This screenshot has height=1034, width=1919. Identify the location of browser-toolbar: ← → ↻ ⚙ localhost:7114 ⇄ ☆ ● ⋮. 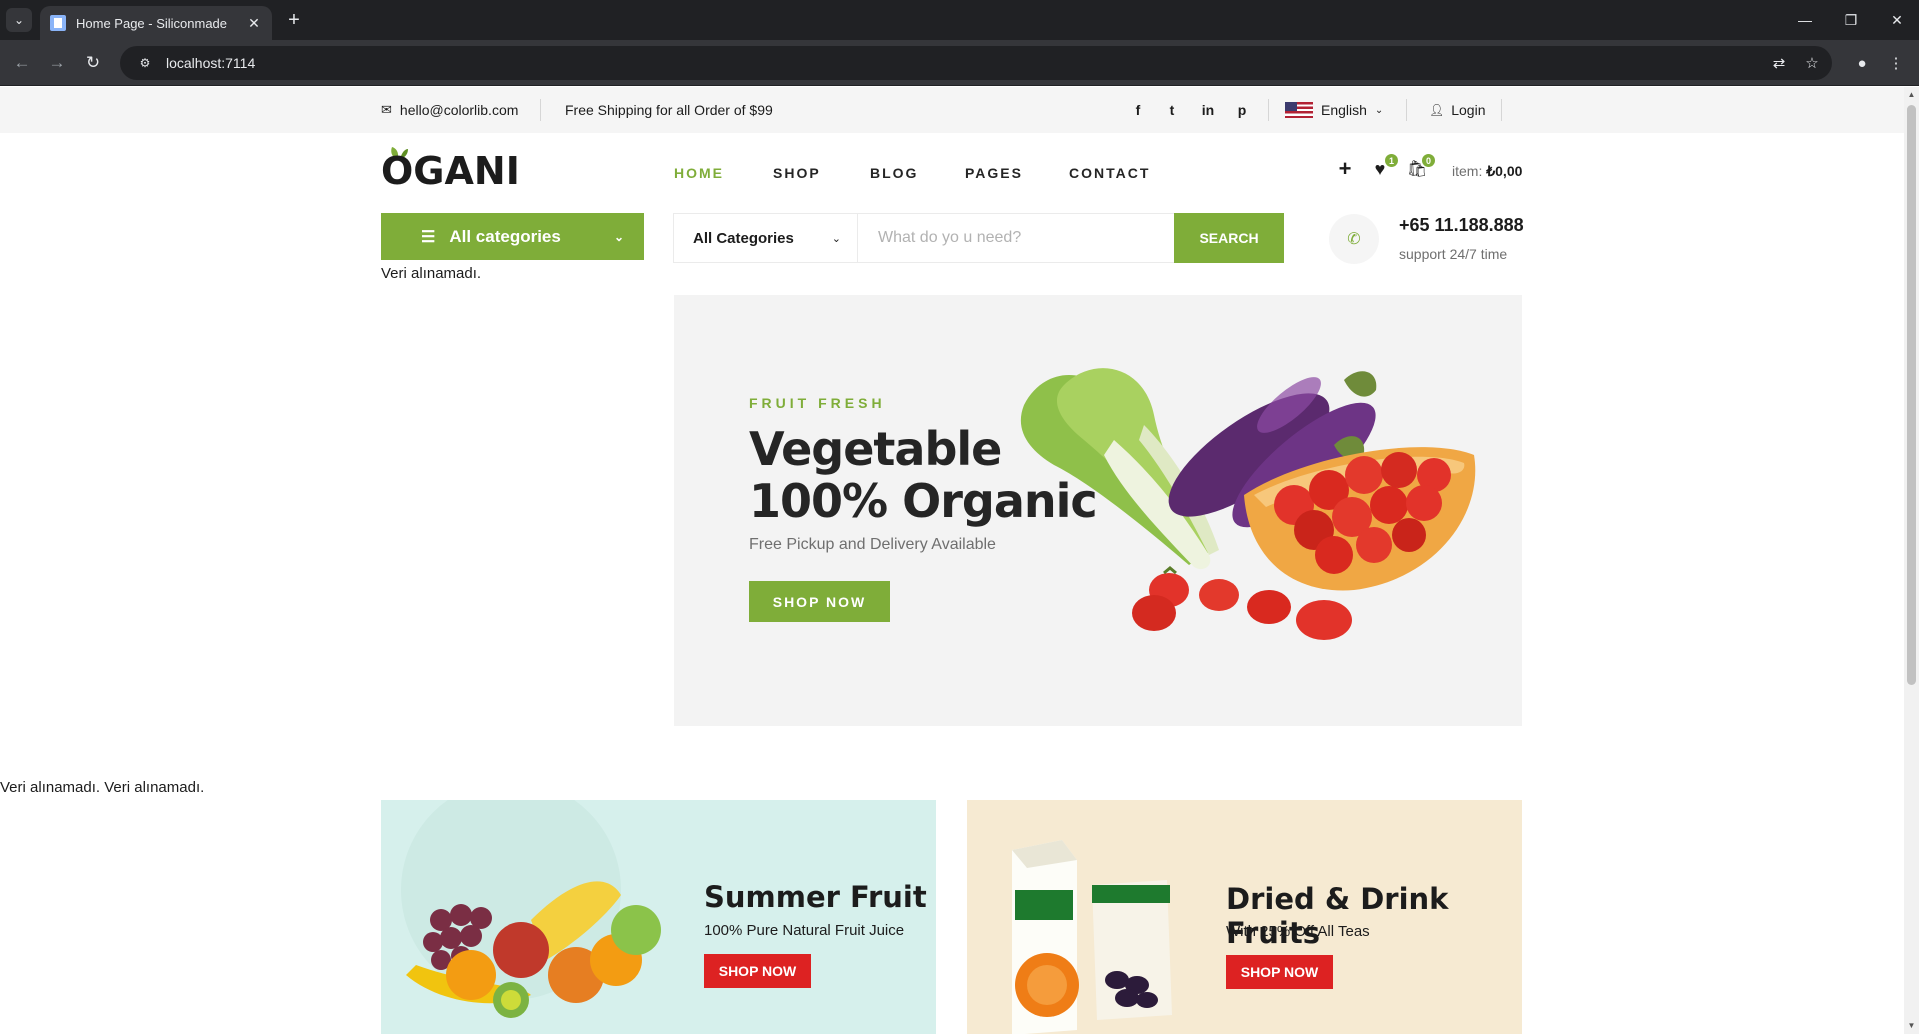
(959, 63).